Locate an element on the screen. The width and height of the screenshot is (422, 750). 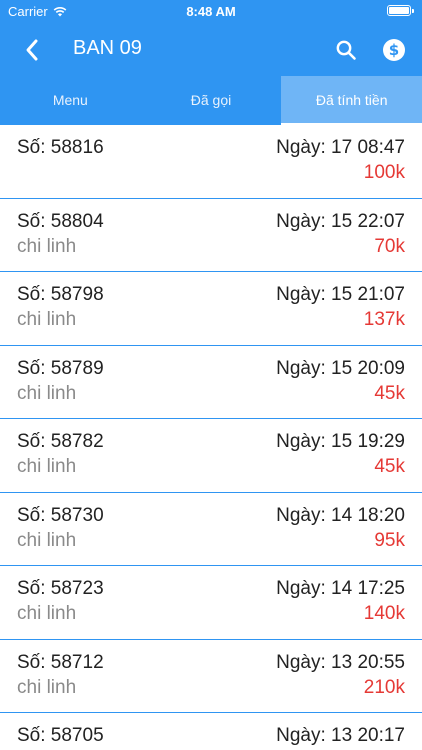
order-number: Số: 58816 is located at coordinates (60, 147).